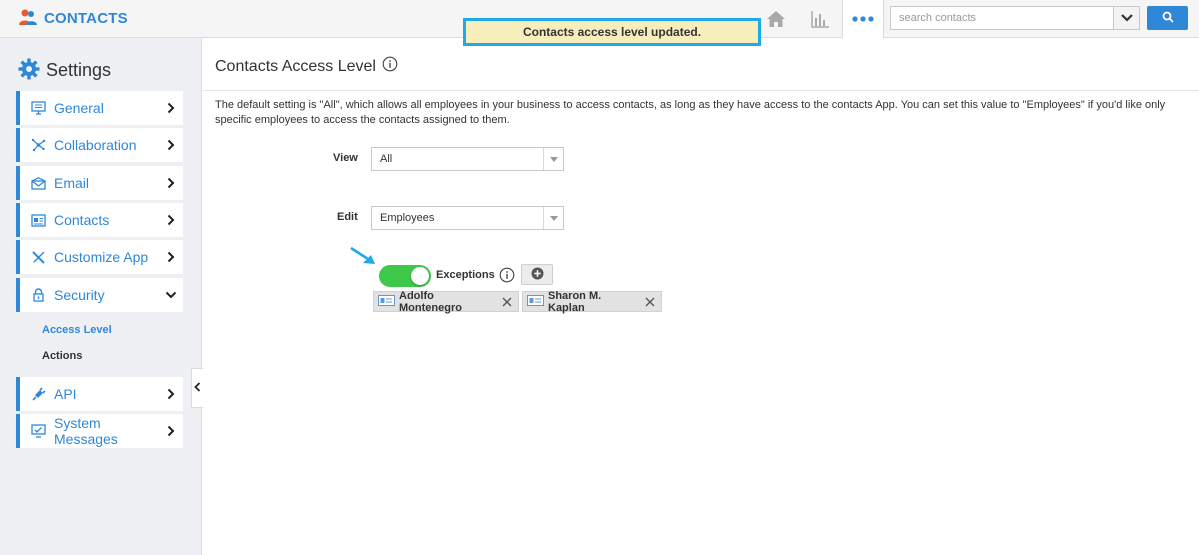 The width and height of the screenshot is (1199, 555). Describe the element at coordinates (79, 295) in the screenshot. I see `sidebar-item-label: Security` at that location.